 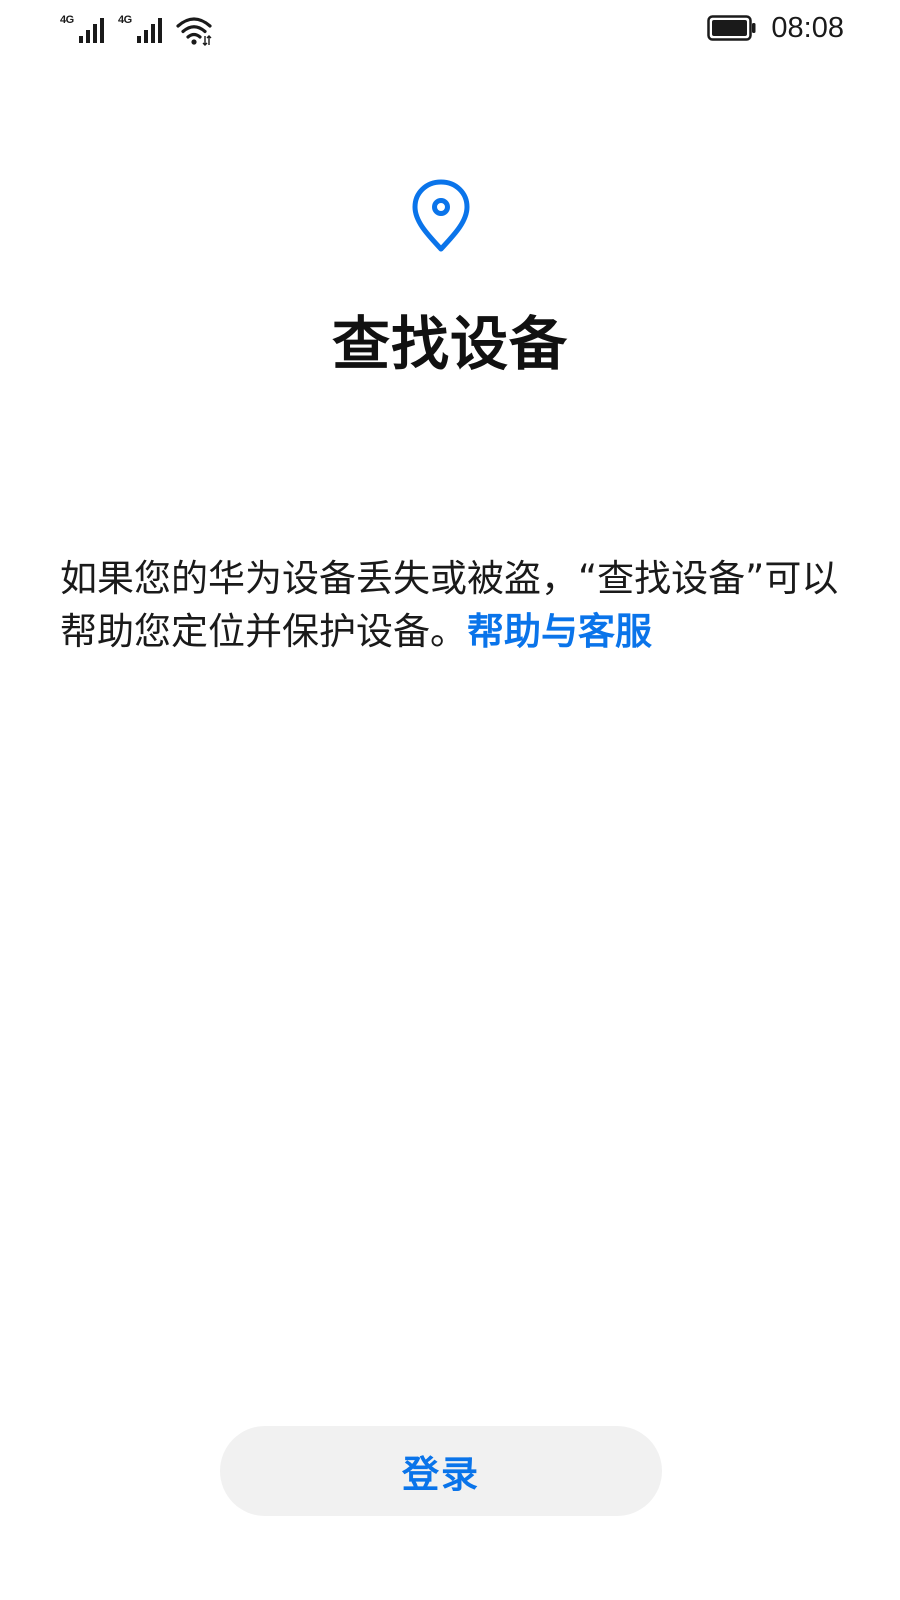 What do you see at coordinates (194, 31) in the screenshot?
I see `wifi-icon` at bounding box center [194, 31].